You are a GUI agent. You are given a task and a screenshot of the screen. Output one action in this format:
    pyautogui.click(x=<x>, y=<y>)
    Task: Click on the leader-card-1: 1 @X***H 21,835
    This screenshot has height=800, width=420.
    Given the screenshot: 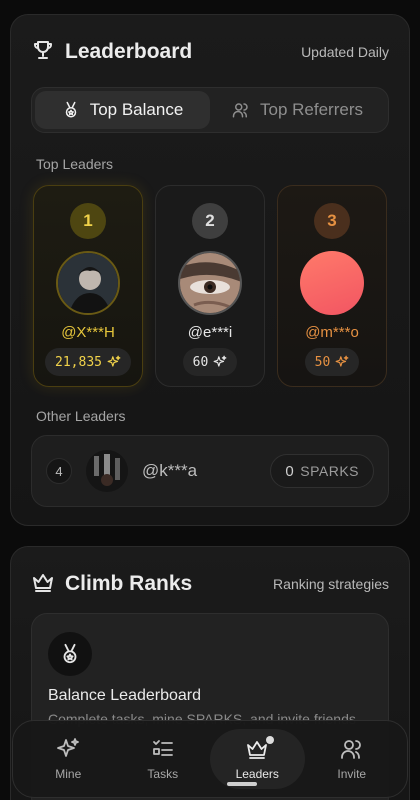 What is the action you would take?
    pyautogui.click(x=88, y=286)
    